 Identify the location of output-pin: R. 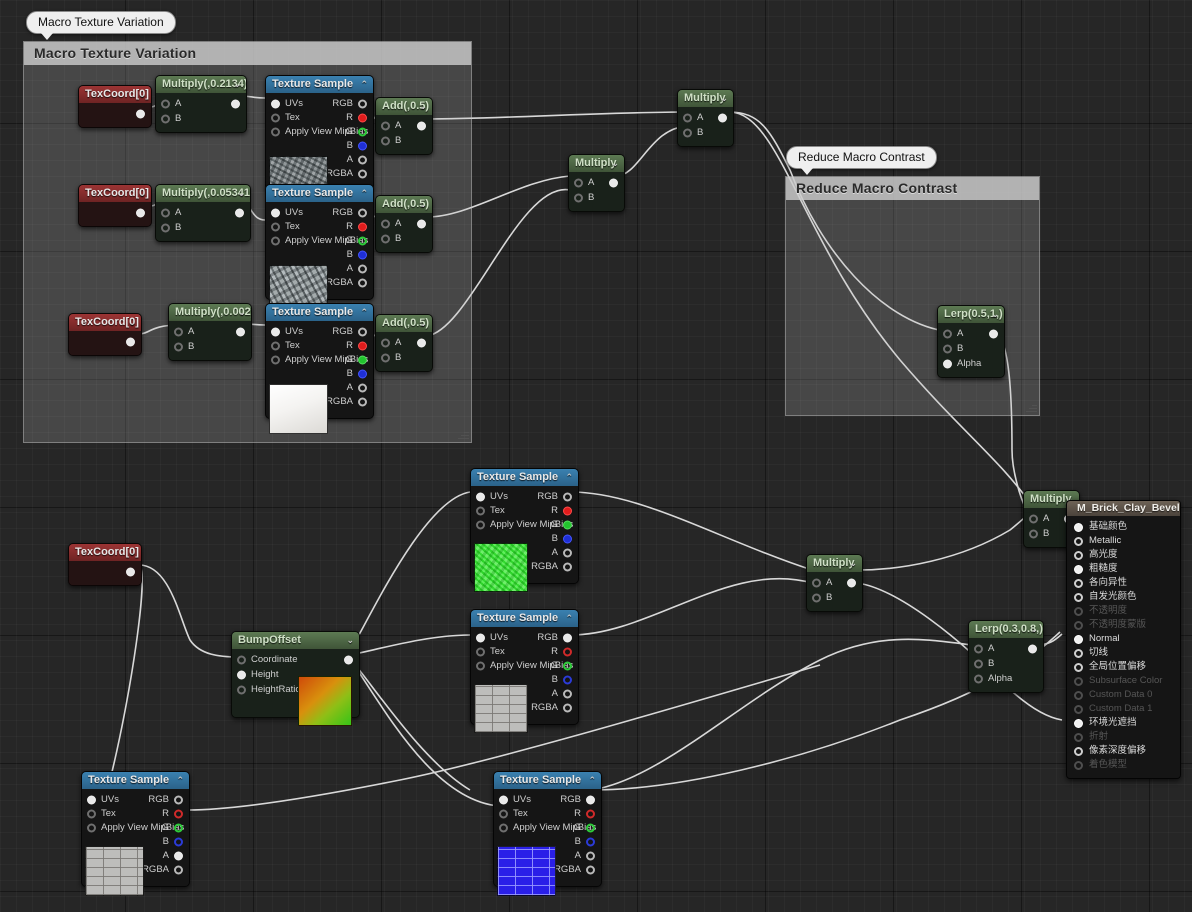
(356, 226).